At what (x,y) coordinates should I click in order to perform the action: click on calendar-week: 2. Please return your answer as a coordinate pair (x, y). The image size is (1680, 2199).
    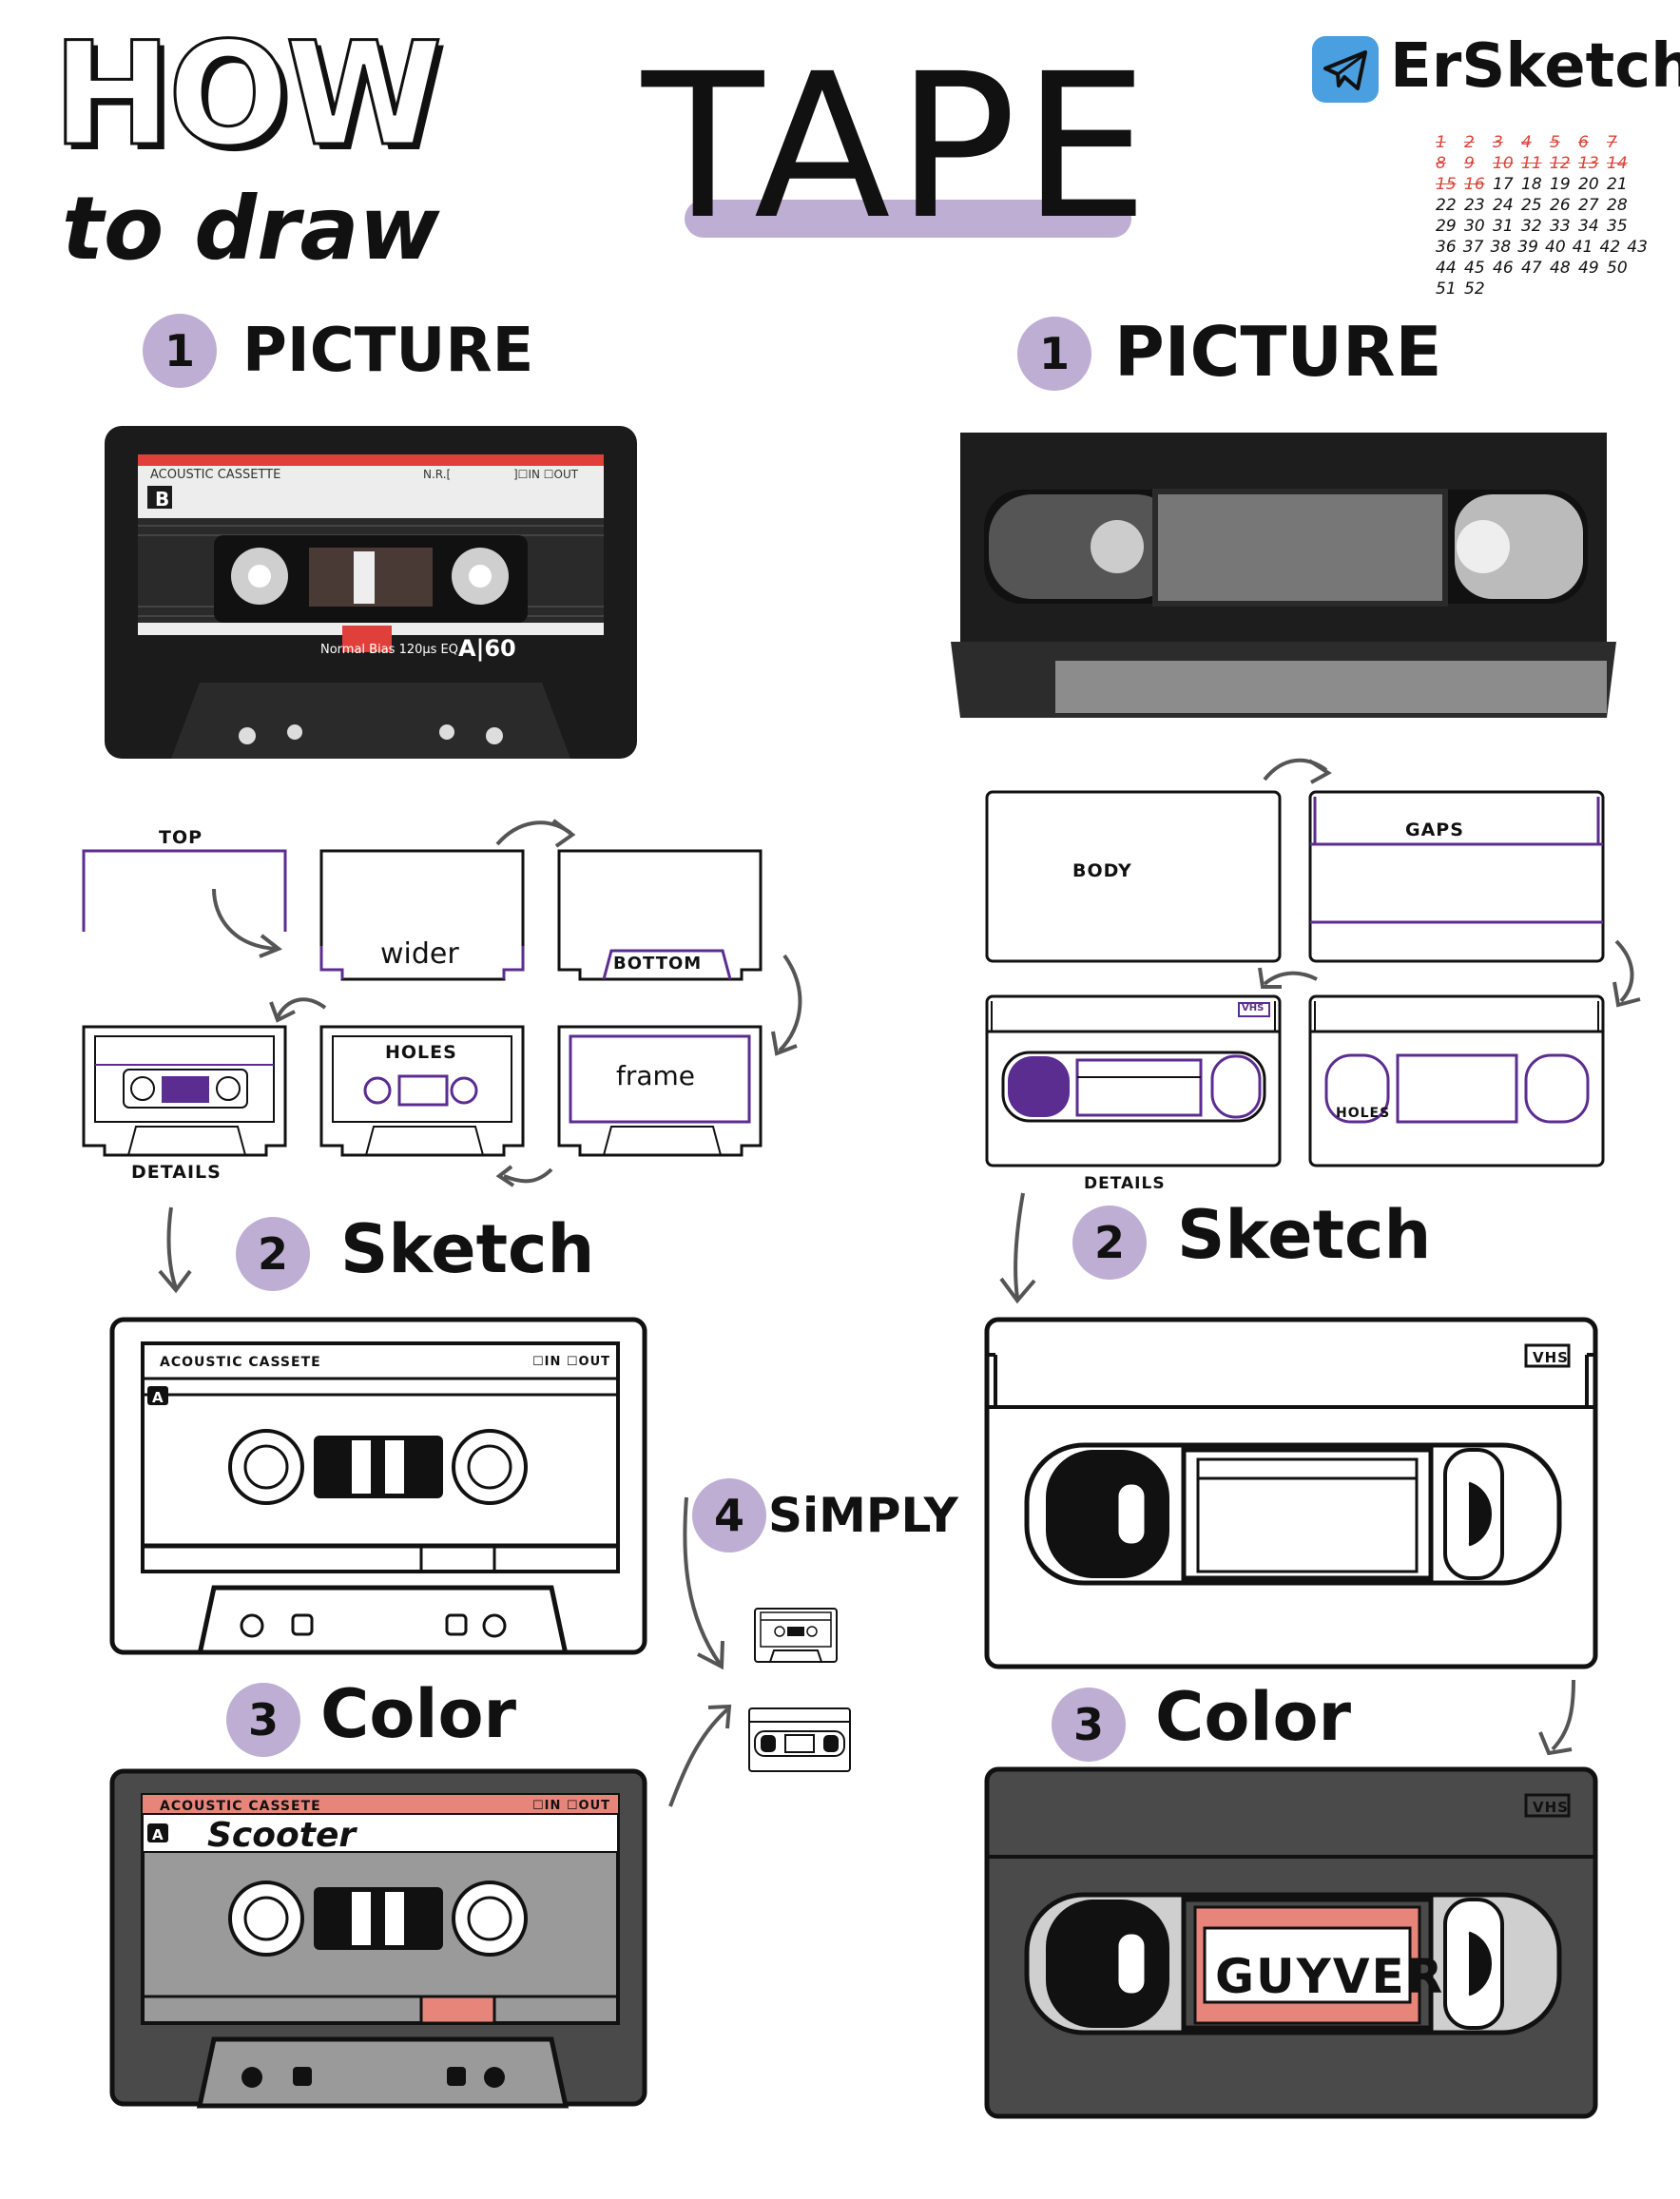
    Looking at the image, I should click on (1469, 142).